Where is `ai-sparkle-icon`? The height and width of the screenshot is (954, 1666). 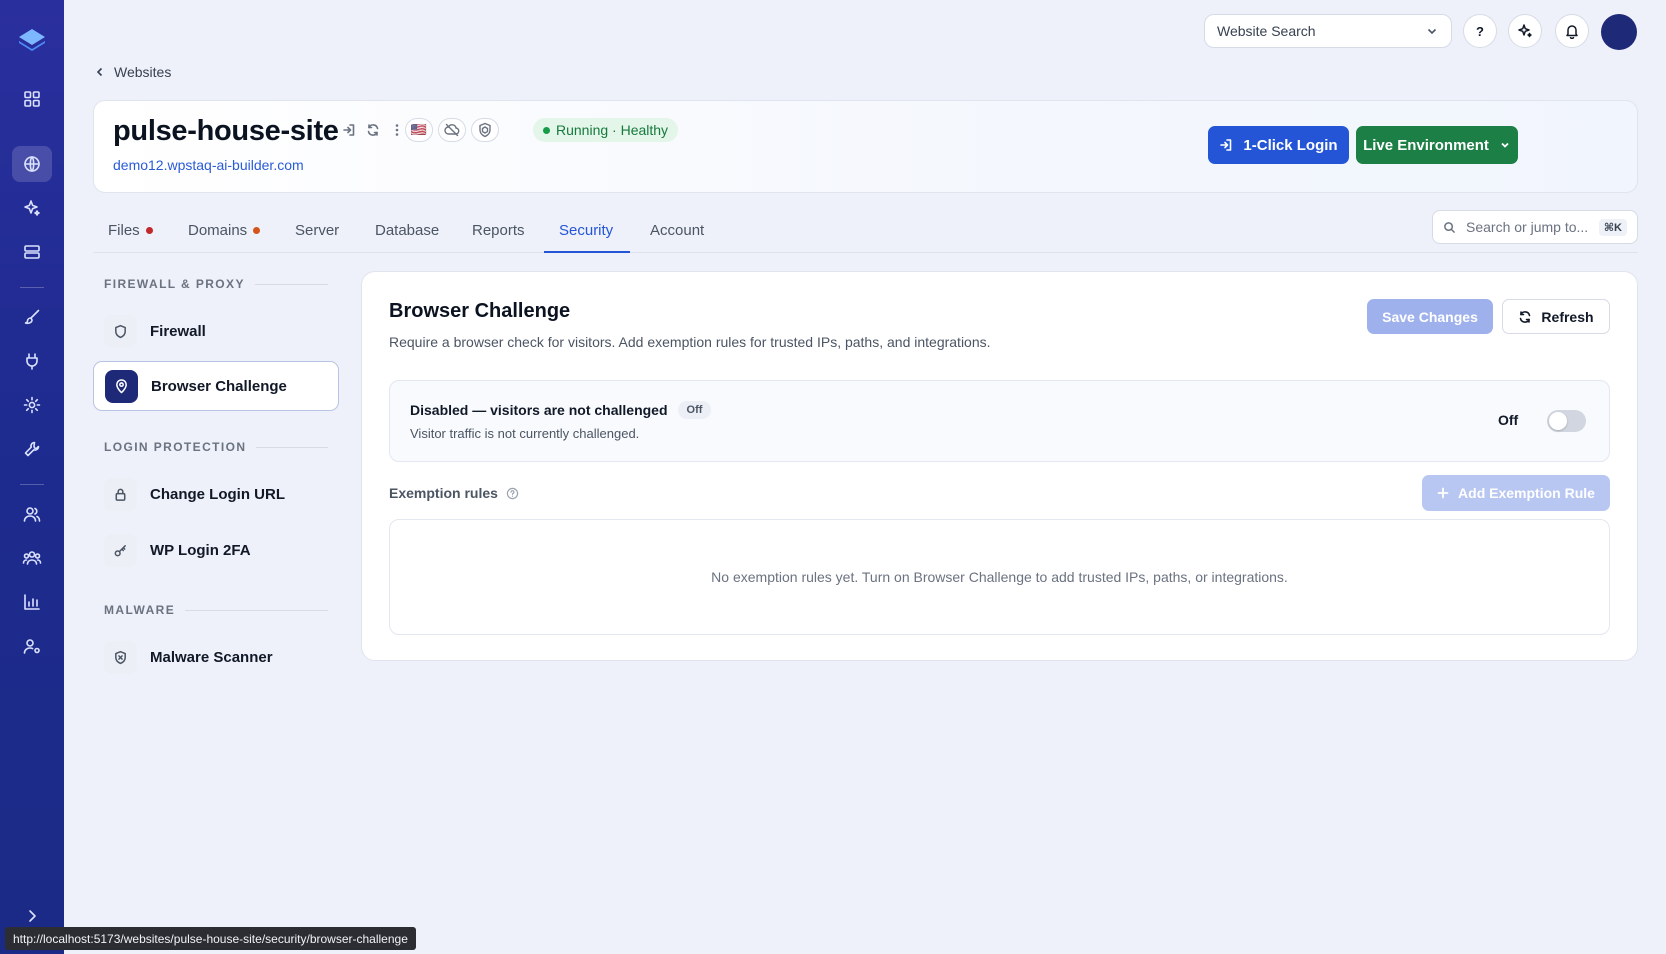
ai-sparkle-icon is located at coordinates (32, 208).